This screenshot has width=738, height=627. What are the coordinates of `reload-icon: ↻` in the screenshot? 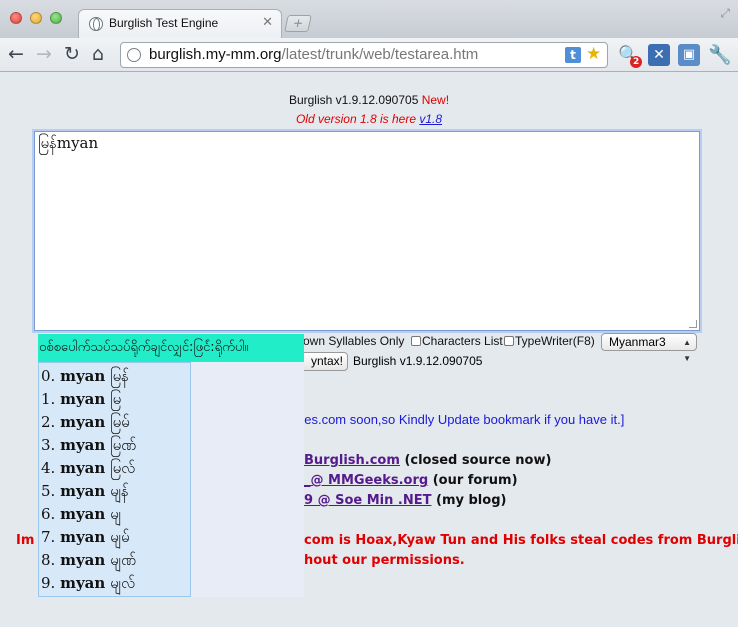 It's located at (72, 54).